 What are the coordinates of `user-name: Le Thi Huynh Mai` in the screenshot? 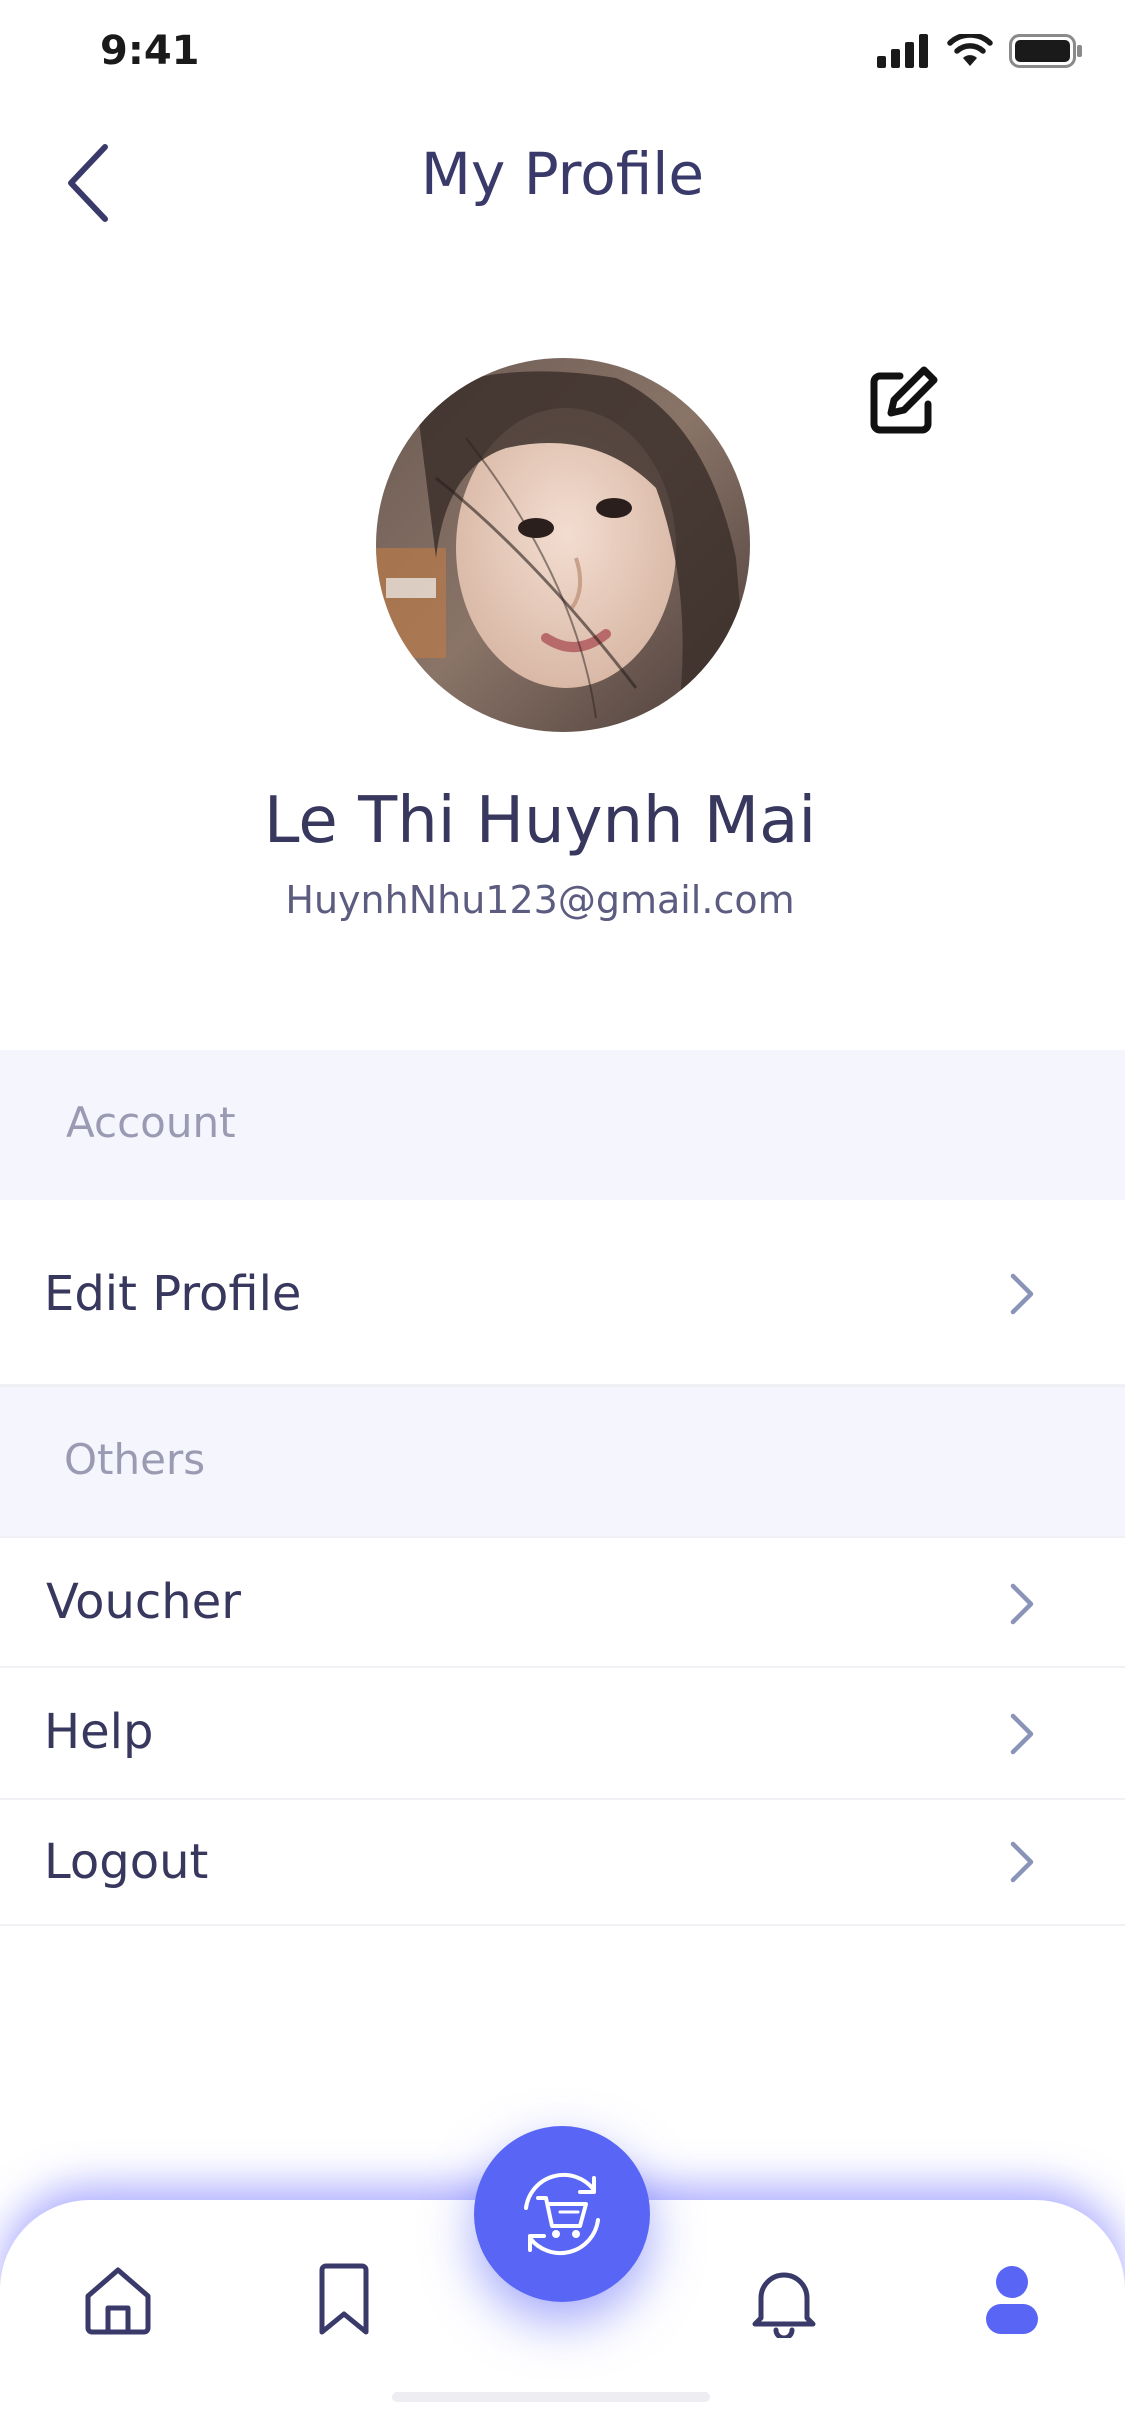 It's located at (540, 821).